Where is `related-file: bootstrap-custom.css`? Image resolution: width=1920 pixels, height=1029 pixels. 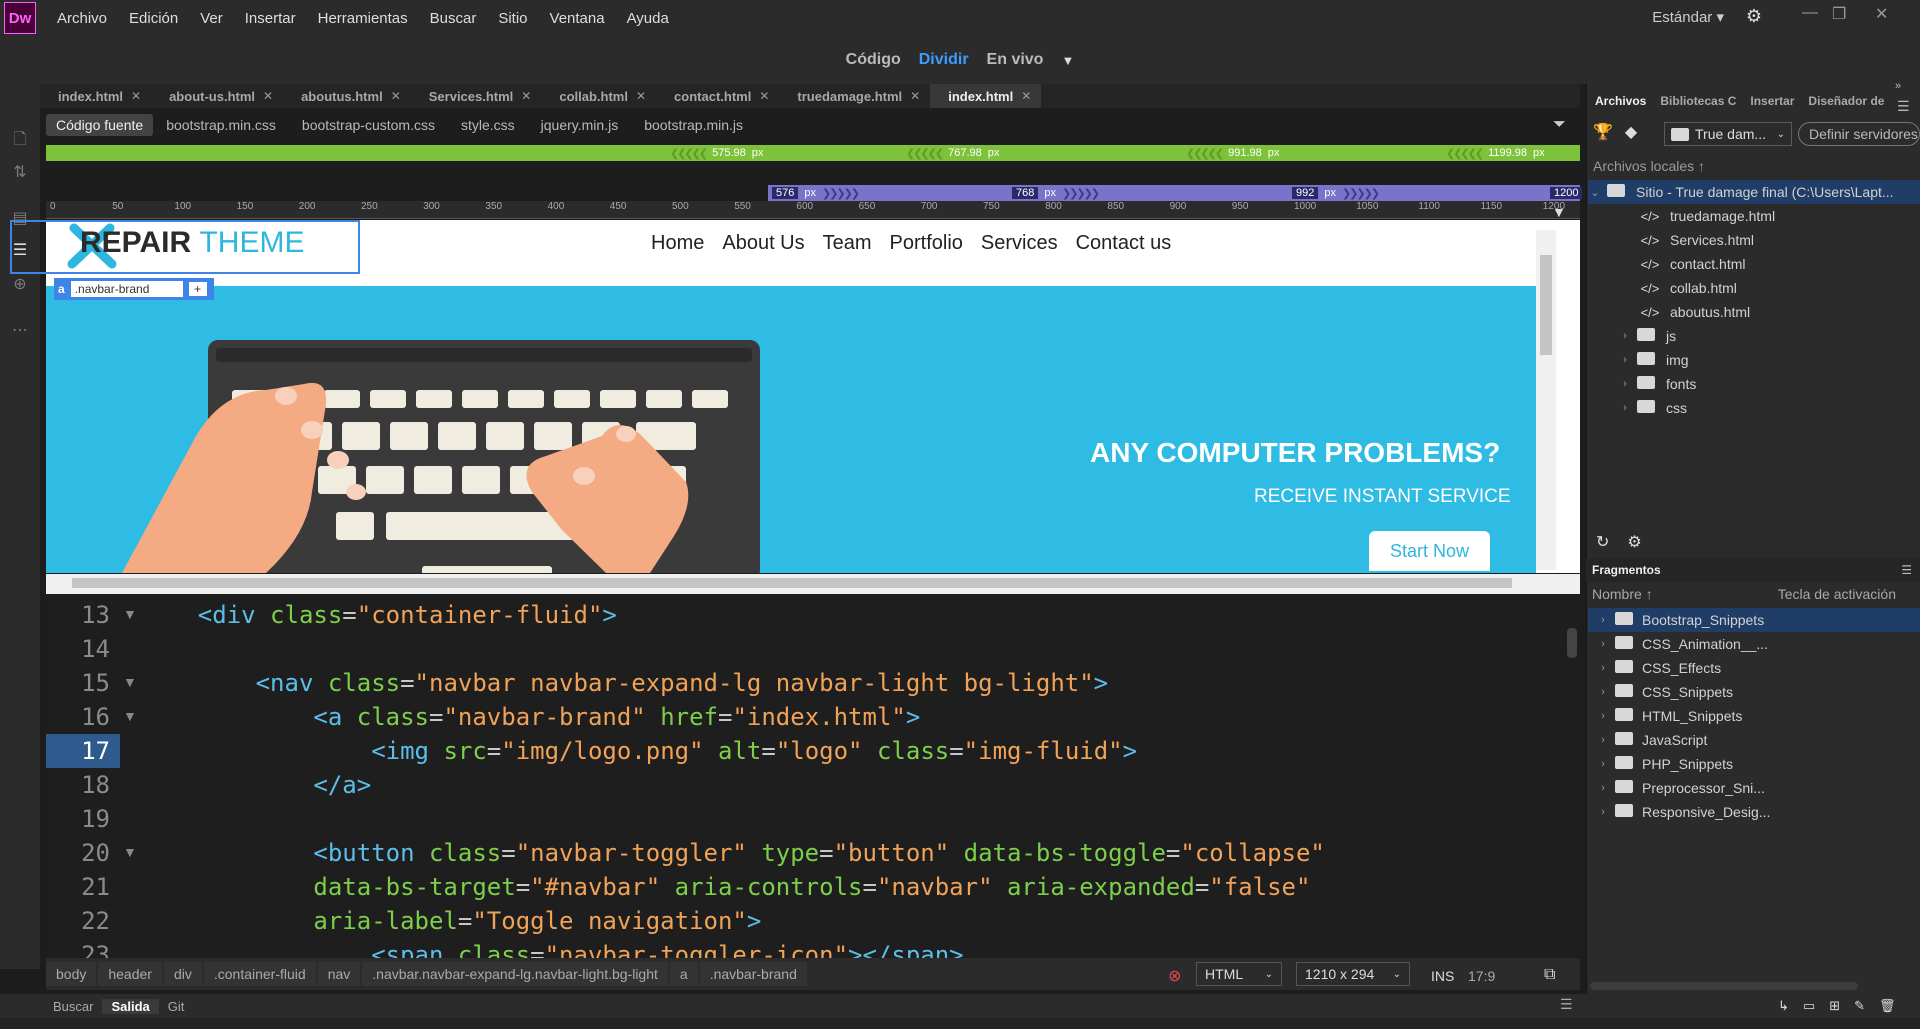
related-file: bootstrap-custom.css is located at coordinates (368, 125).